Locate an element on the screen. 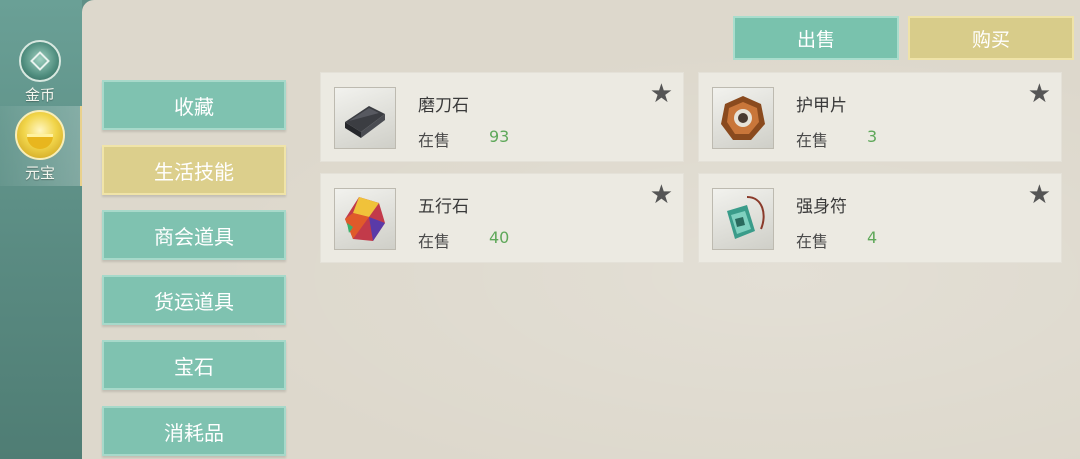 The height and width of the screenshot is (459, 1080). strength-talisman-icon is located at coordinates (743, 219).